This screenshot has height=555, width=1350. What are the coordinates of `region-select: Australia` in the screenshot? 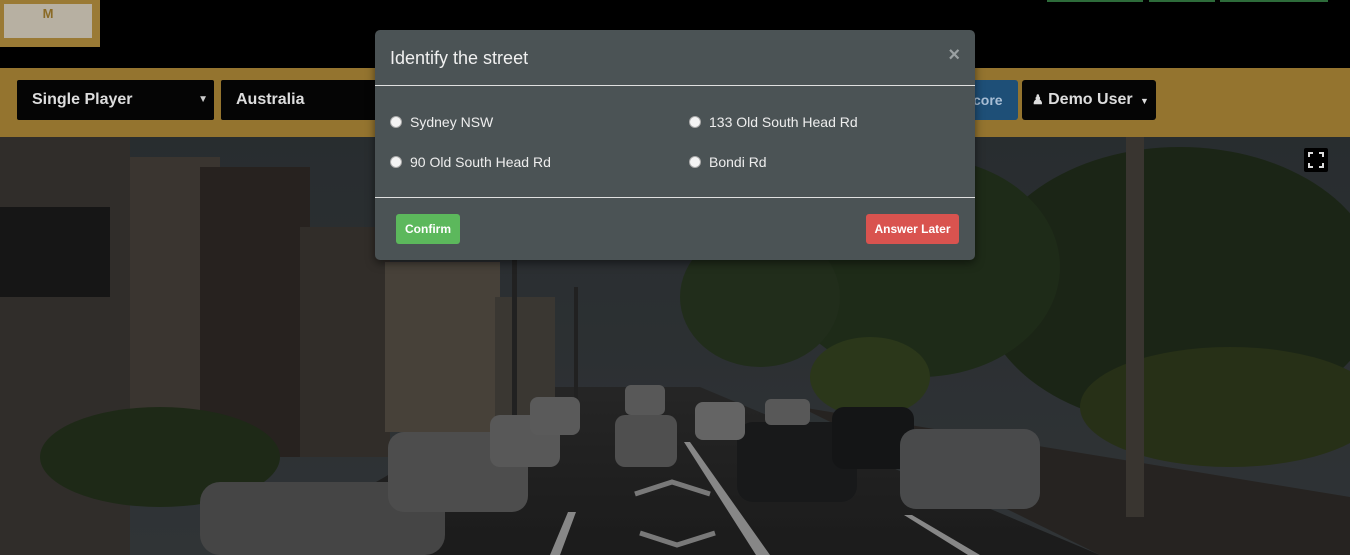 It's located at (301, 100).